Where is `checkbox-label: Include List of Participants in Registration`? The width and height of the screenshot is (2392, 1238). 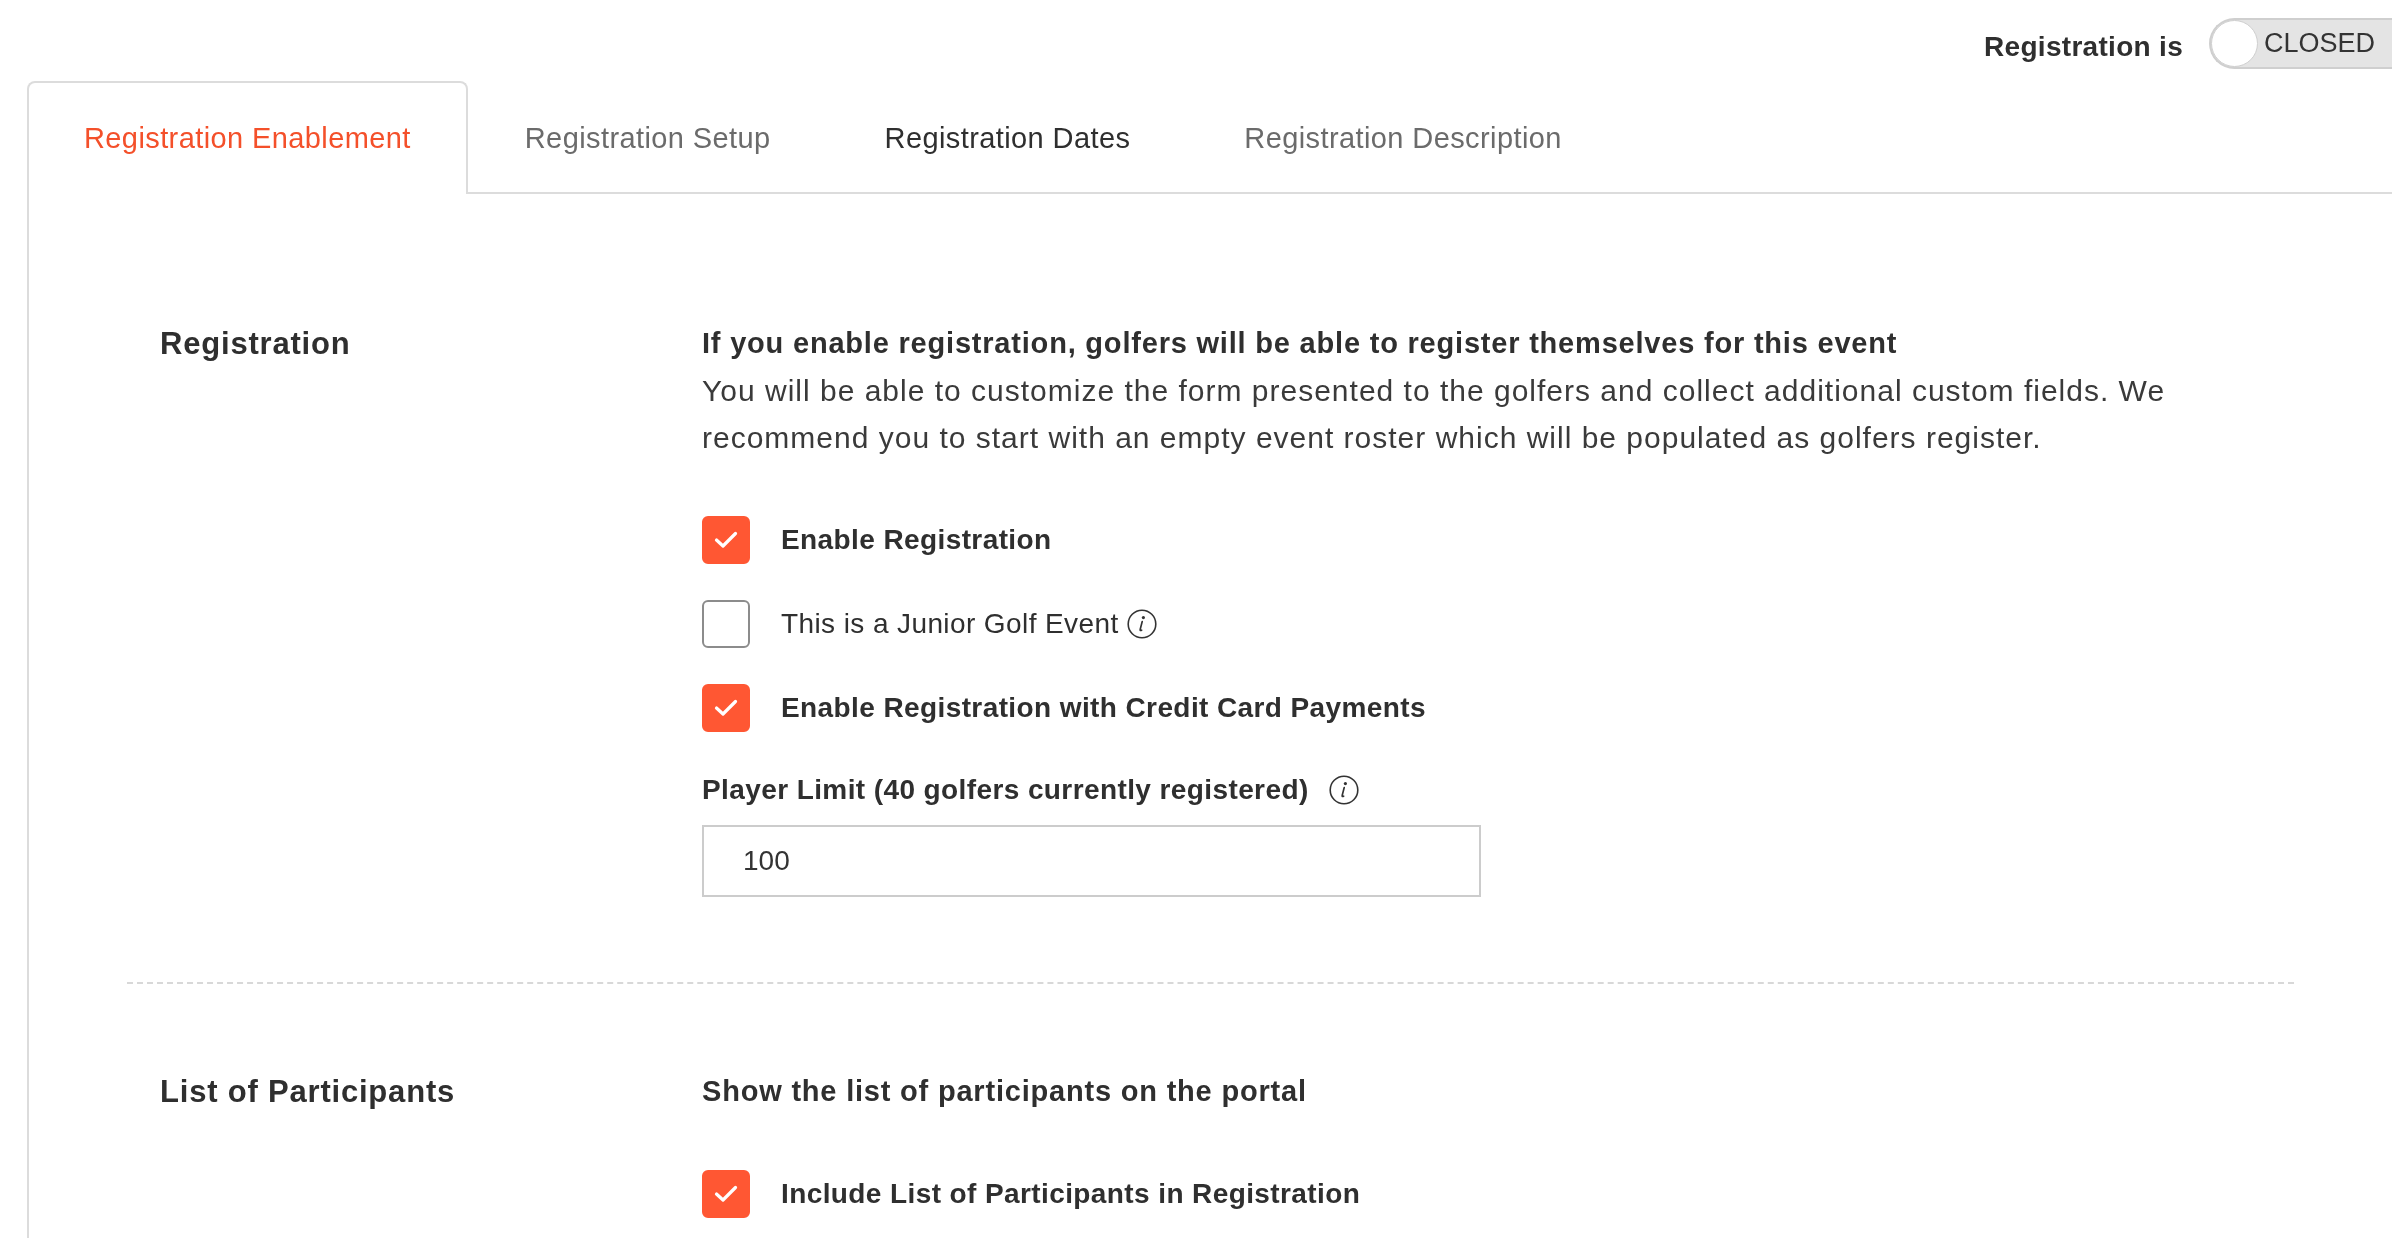
checkbox-label: Include List of Participants in Registration is located at coordinates (1071, 1194).